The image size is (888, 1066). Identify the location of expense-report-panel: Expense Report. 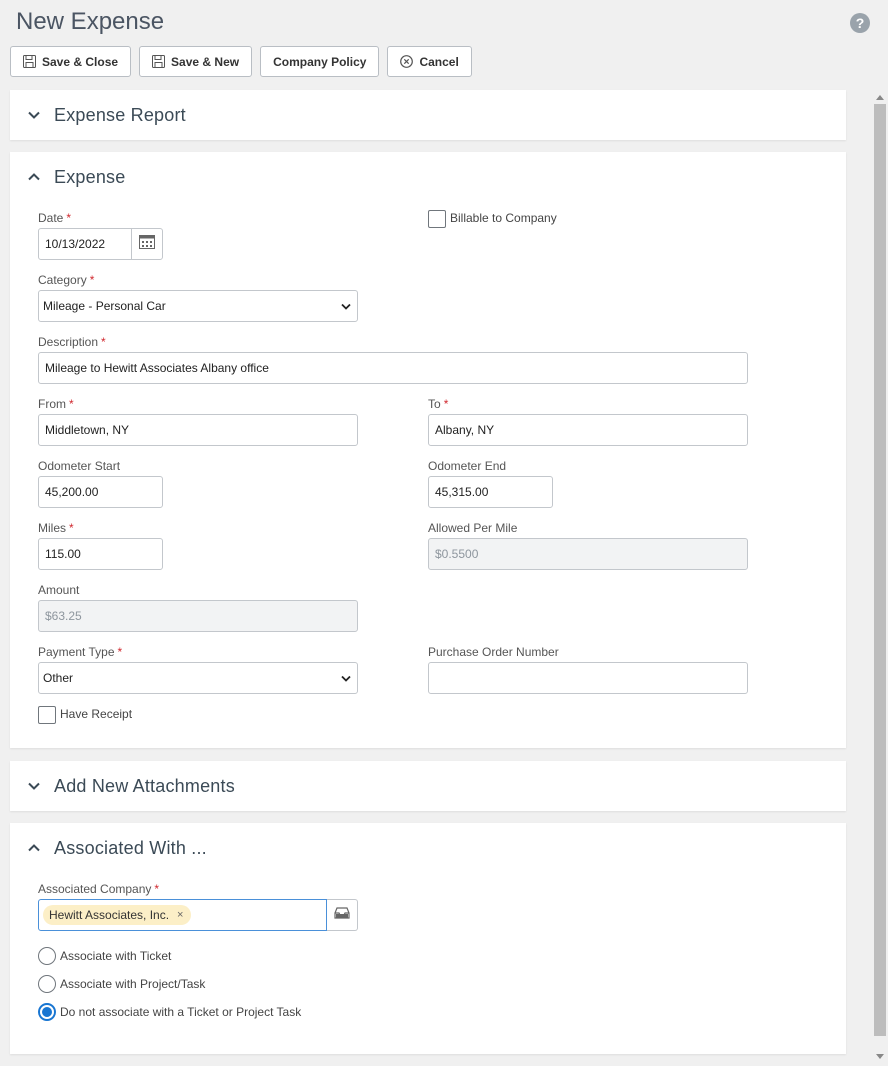
(428, 115).